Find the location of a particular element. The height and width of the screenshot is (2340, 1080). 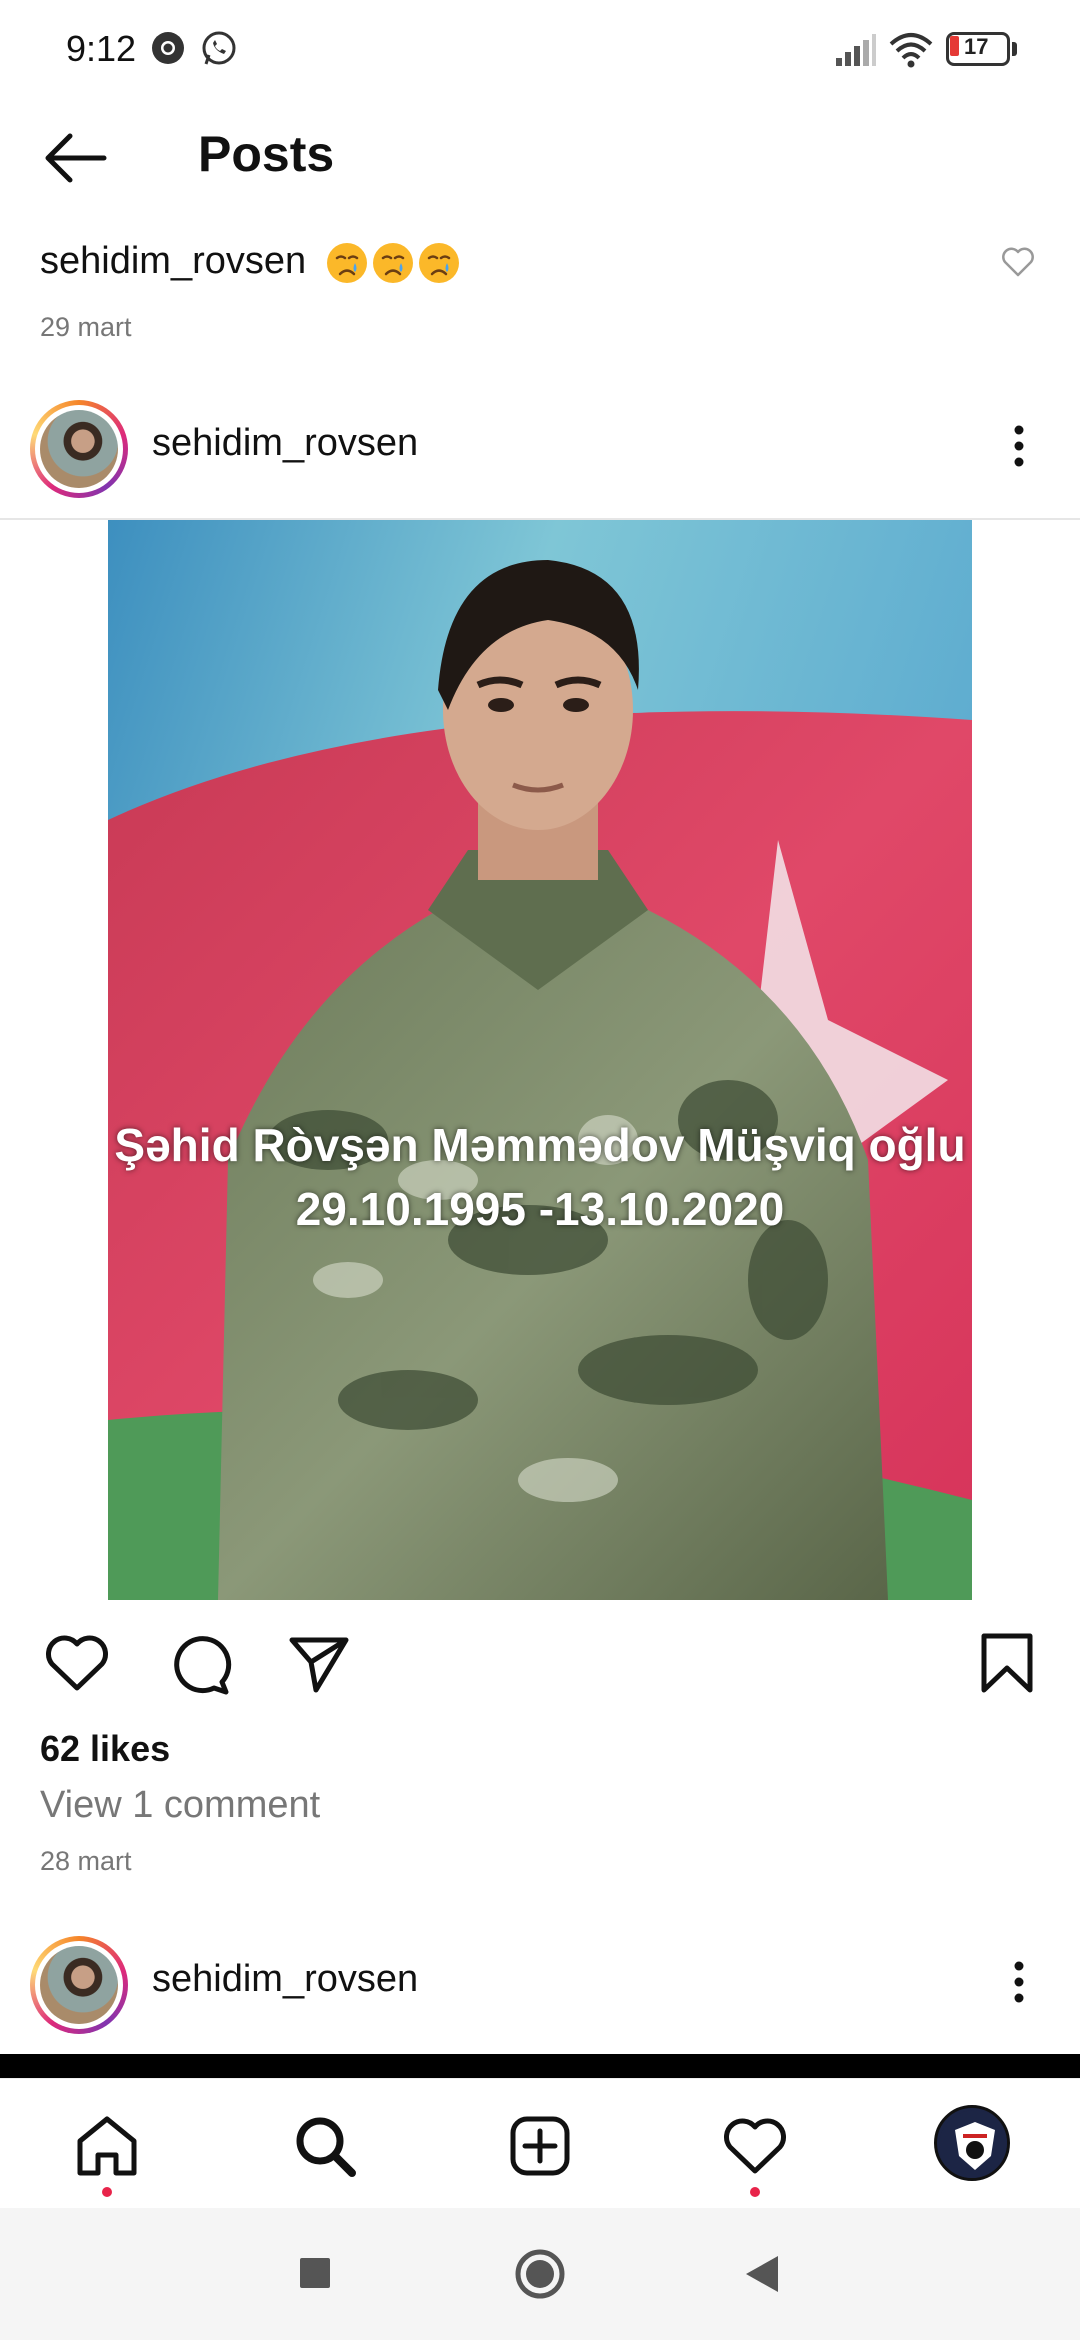

view-comments-link: View 1 comment is located at coordinates (180, 1805).